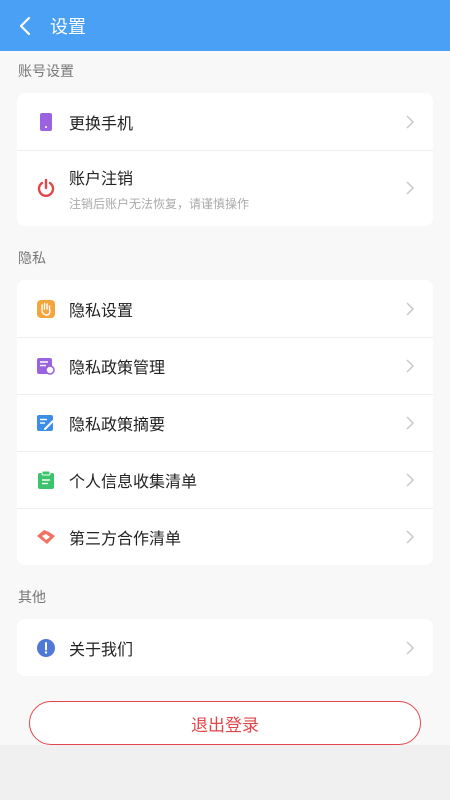 The width and height of the screenshot is (450, 800). I want to click on back-arrow-icon, so click(25, 25).